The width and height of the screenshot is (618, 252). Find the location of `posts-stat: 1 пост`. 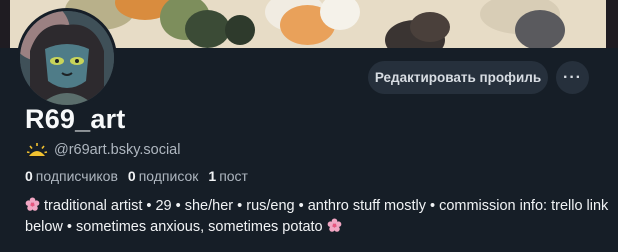

posts-stat: 1 пост is located at coordinates (228, 176).